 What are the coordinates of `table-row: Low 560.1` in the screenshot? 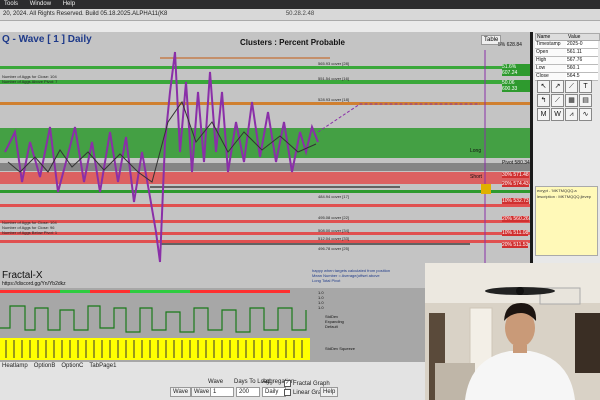 It's located at (566, 69).